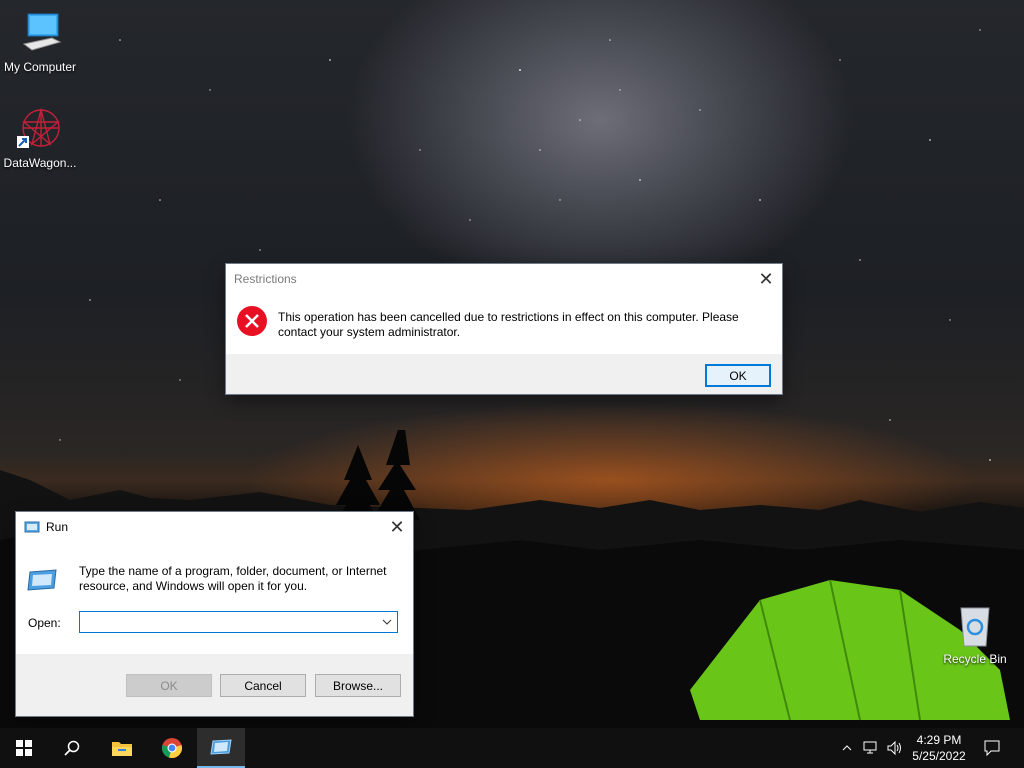  Describe the element at coordinates (975, 626) in the screenshot. I see `recycle-bin-icon` at that location.